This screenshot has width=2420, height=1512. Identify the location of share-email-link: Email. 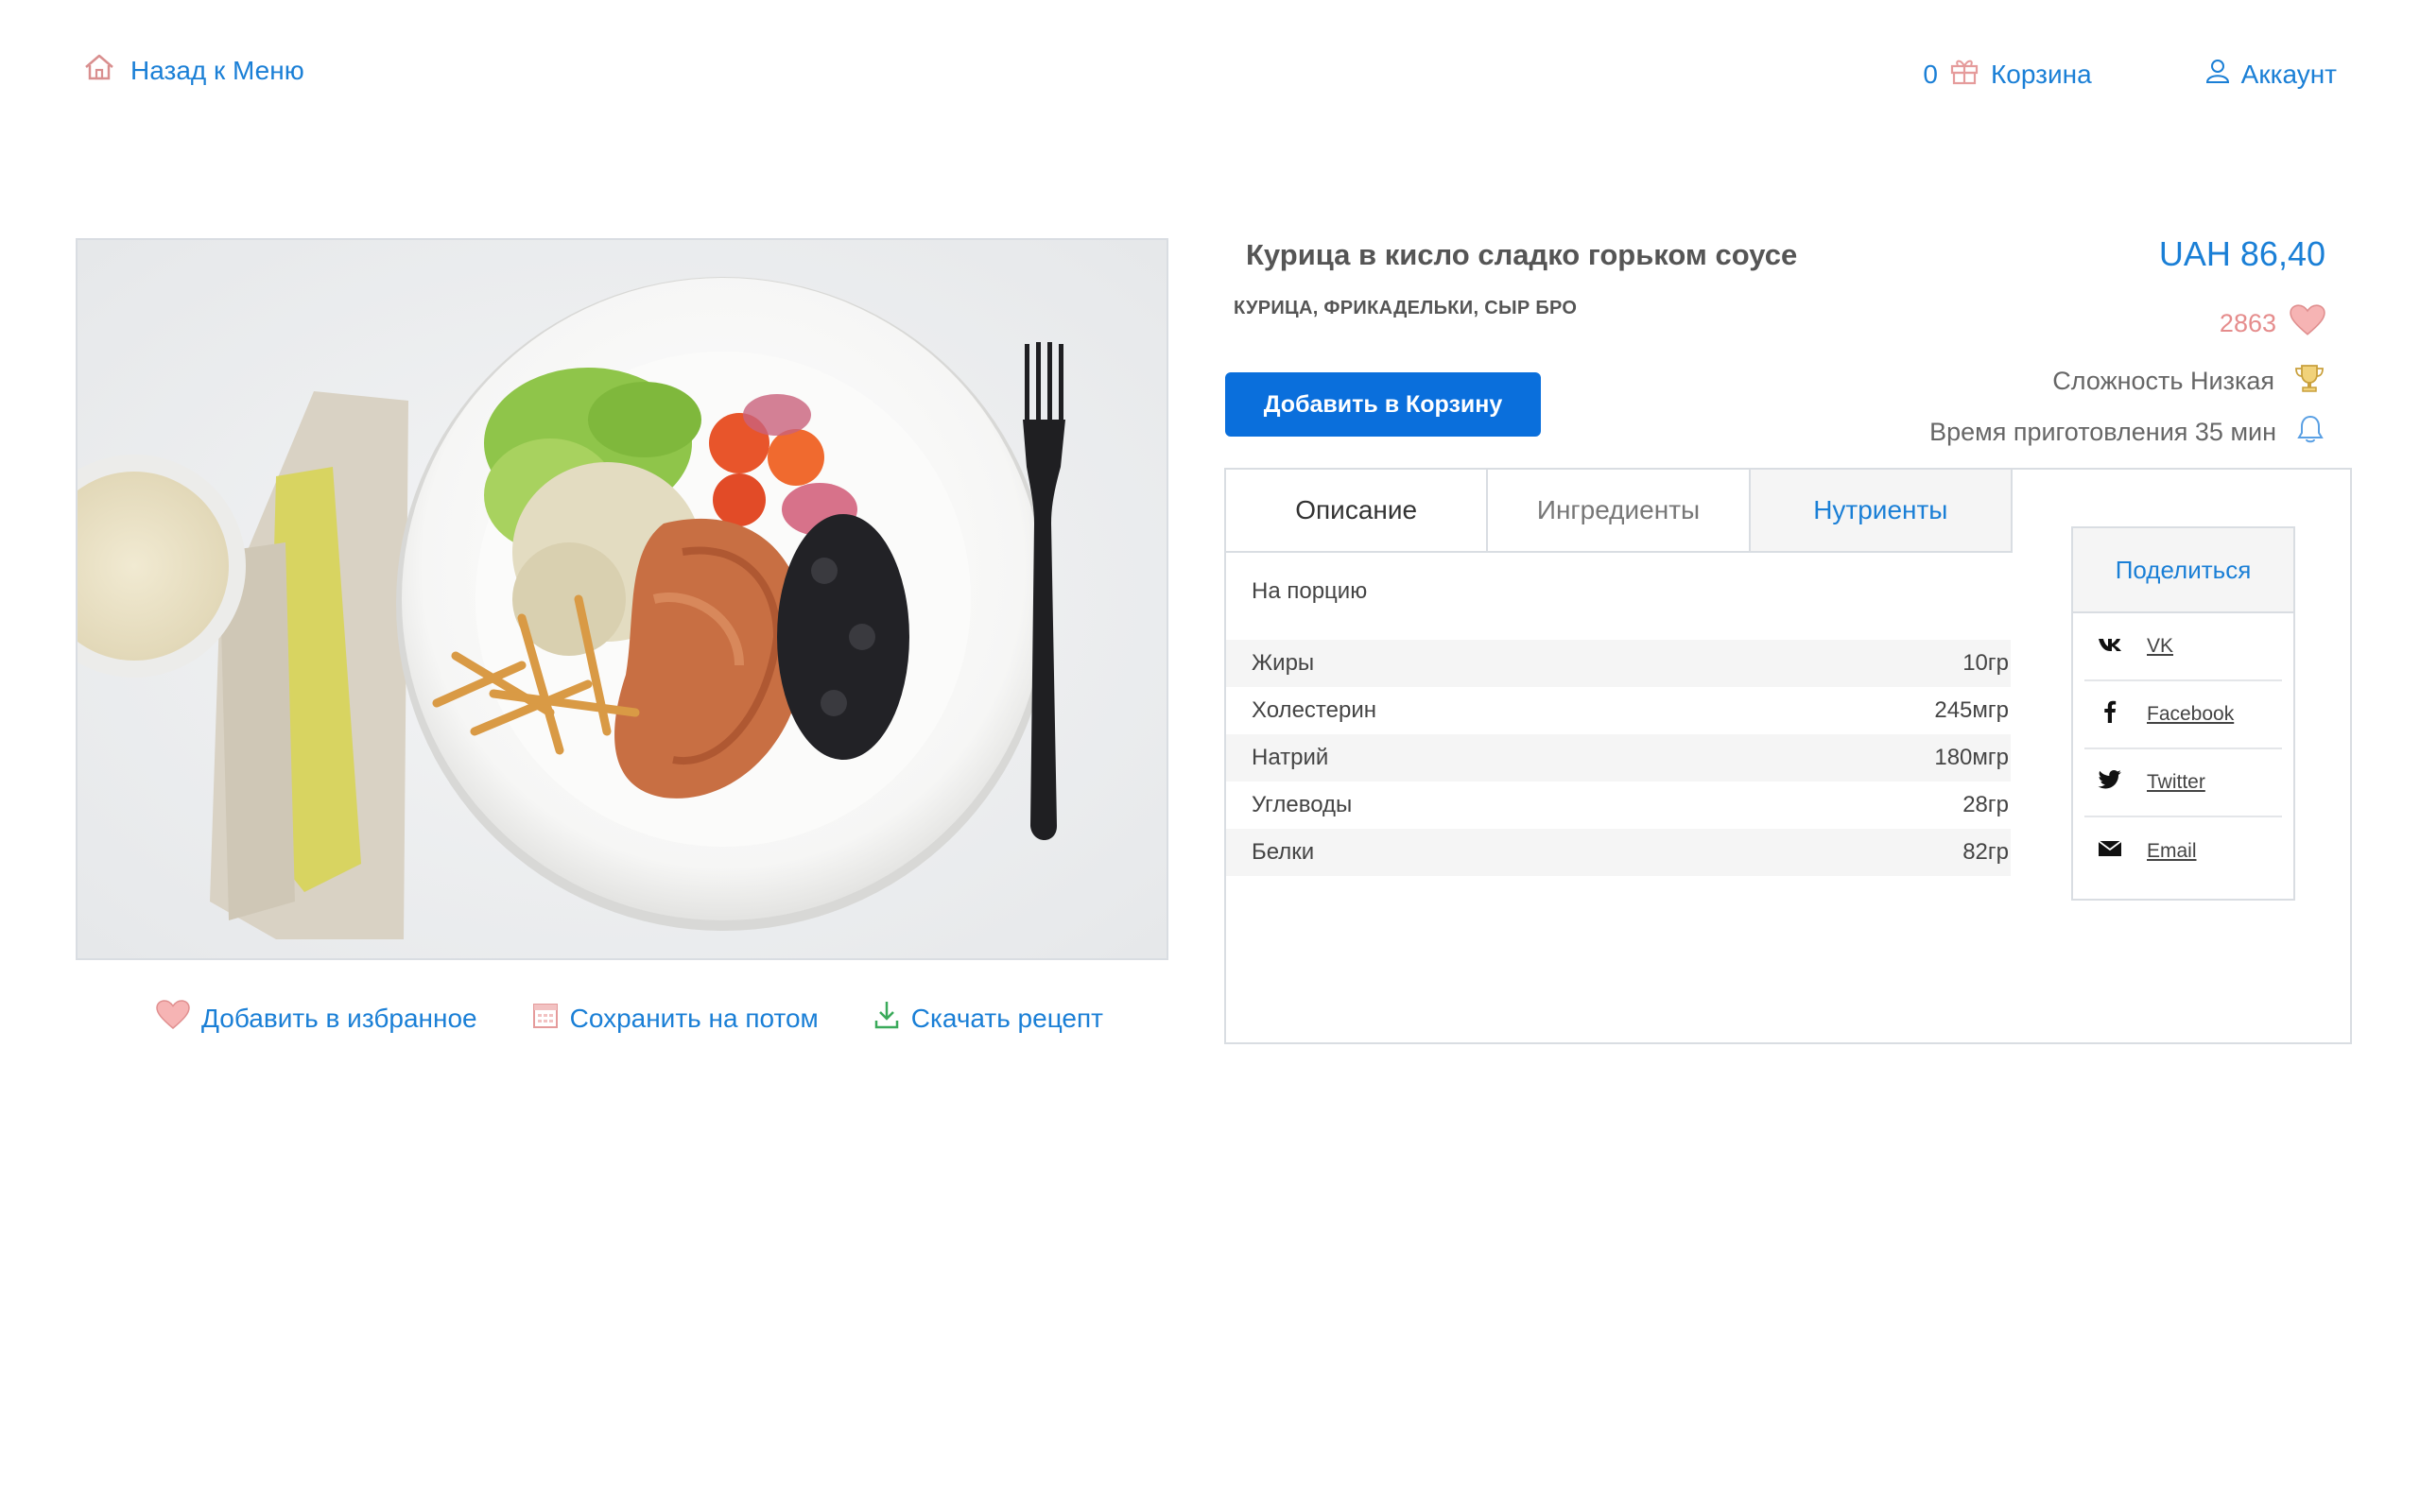
(2183, 851).